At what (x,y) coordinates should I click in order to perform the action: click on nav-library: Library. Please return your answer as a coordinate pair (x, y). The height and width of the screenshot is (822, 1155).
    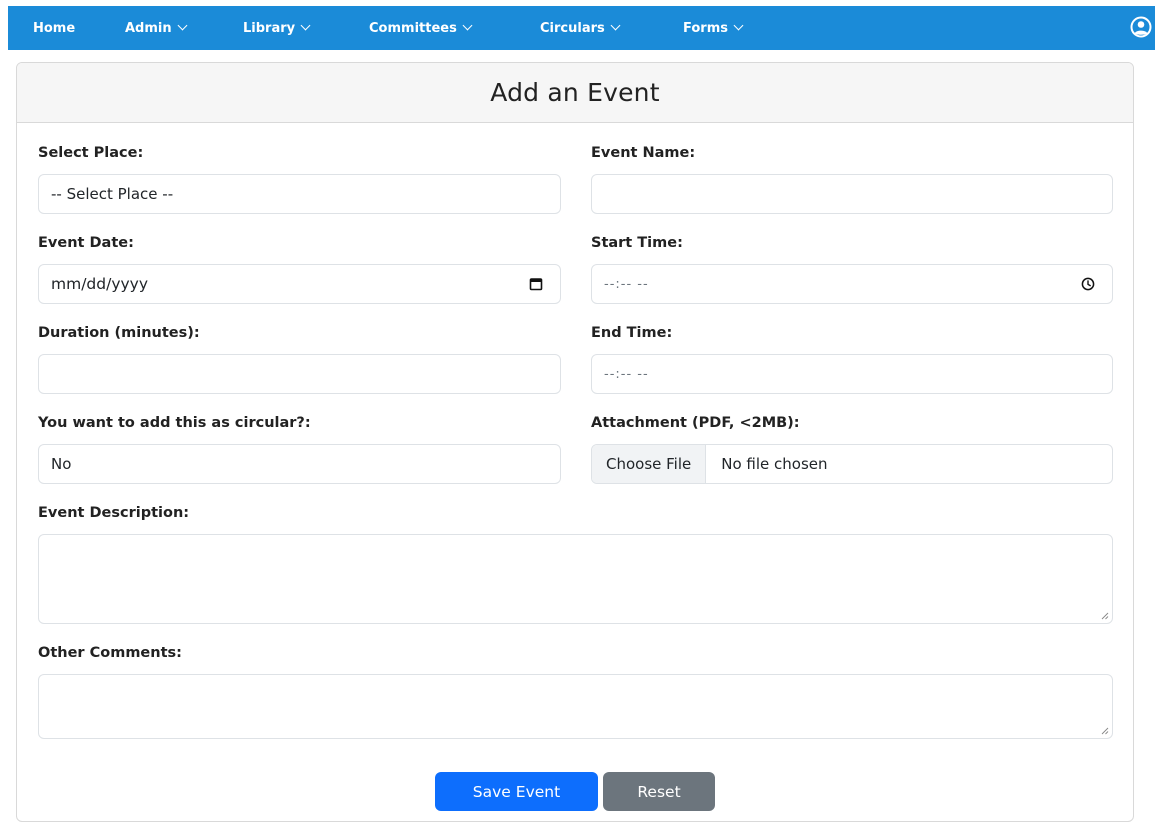
    Looking at the image, I should click on (277, 28).